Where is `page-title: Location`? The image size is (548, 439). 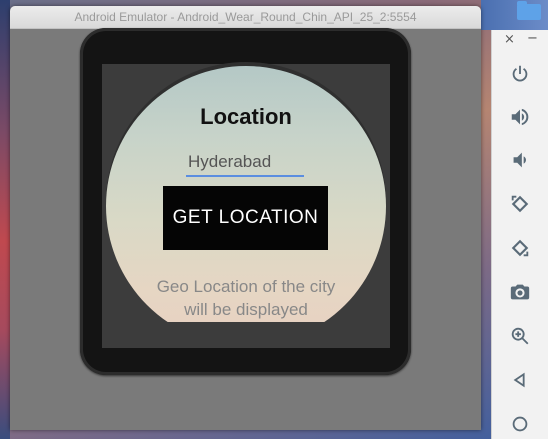 page-title: Location is located at coordinates (246, 116).